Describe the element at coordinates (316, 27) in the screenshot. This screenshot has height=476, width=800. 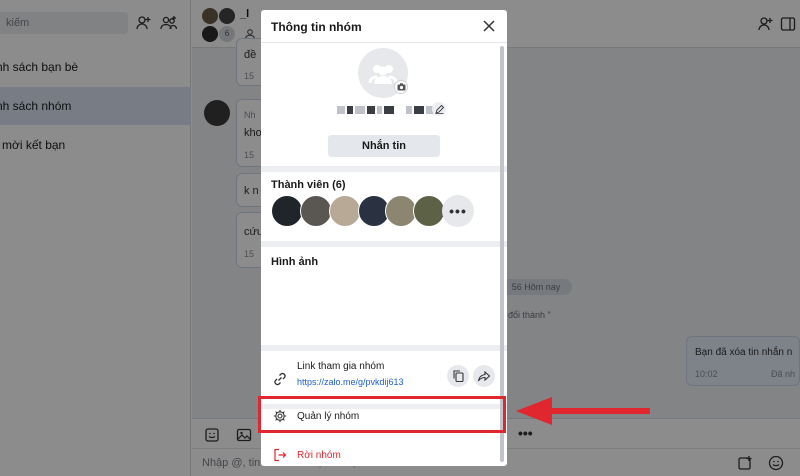
I see `dialog-title: Thông tin nhóm` at that location.